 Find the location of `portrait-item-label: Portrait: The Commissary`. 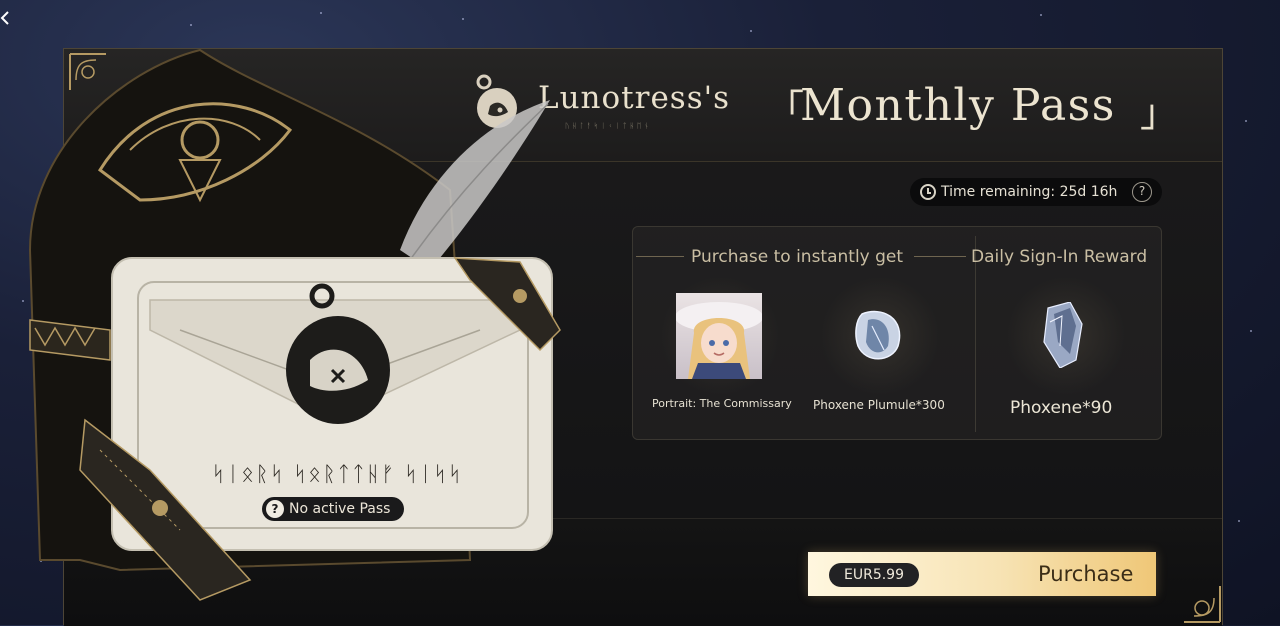

portrait-item-label: Portrait: The Commissary is located at coordinates (722, 403).